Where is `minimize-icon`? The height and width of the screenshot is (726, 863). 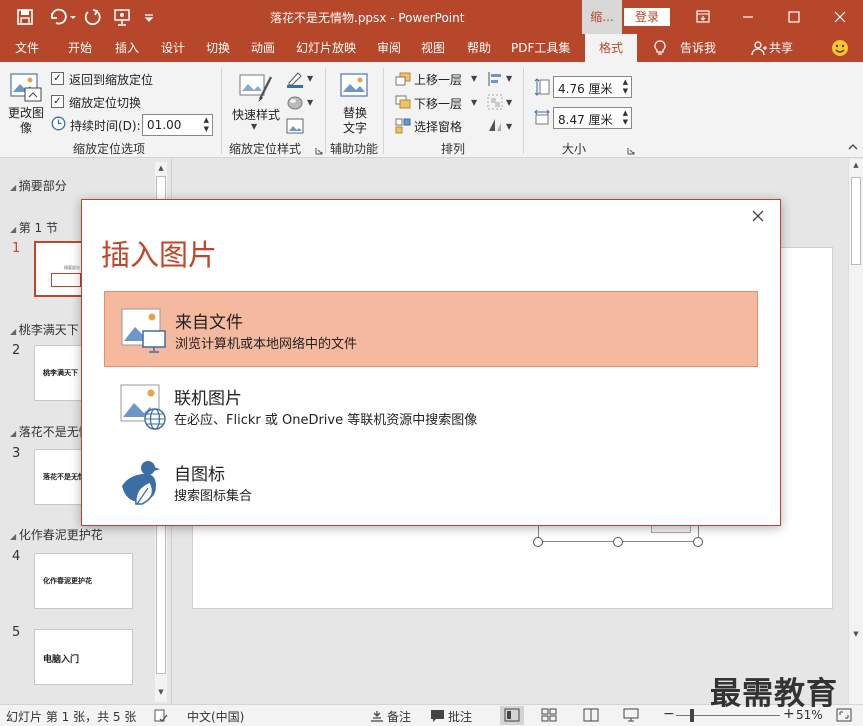 minimize-icon is located at coordinates (748, 17).